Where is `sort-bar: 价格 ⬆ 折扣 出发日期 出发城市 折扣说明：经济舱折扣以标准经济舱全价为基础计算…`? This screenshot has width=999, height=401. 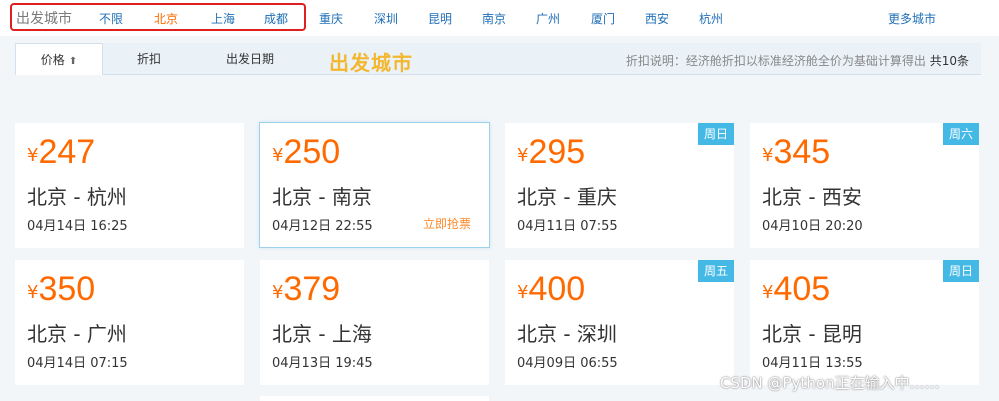
sort-bar: 价格 ⬆ 折扣 出发日期 出发城市 折扣说明：经济舱折扣以标准经济舱全价为基础计算… is located at coordinates (498, 59).